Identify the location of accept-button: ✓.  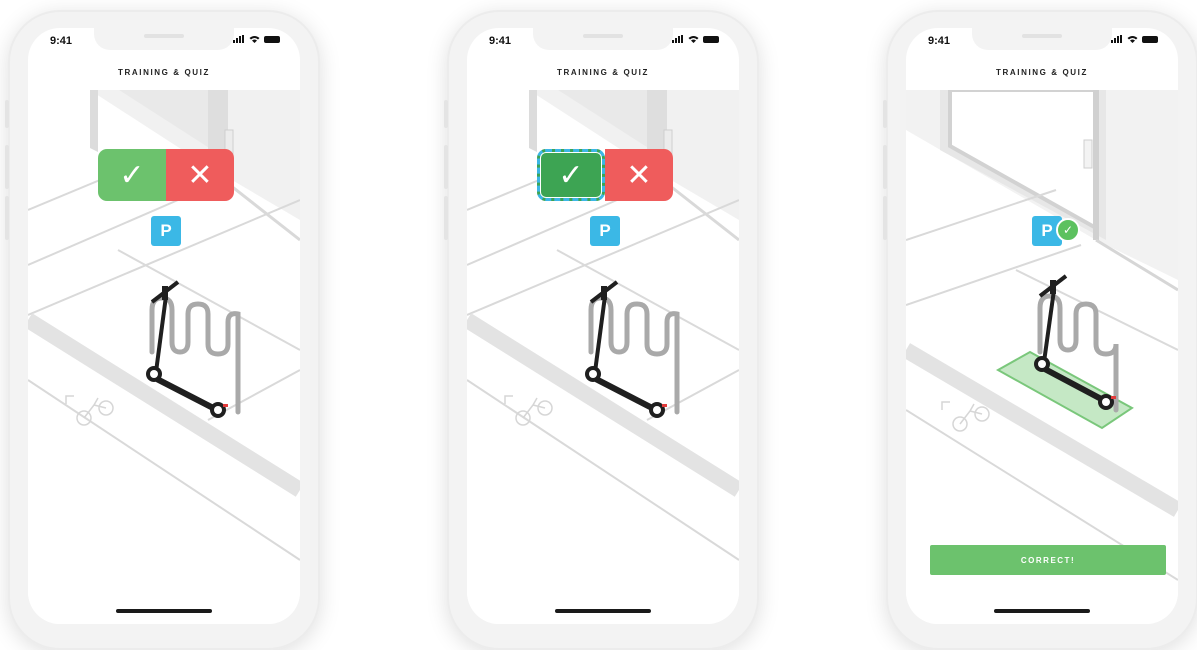
(132, 175).